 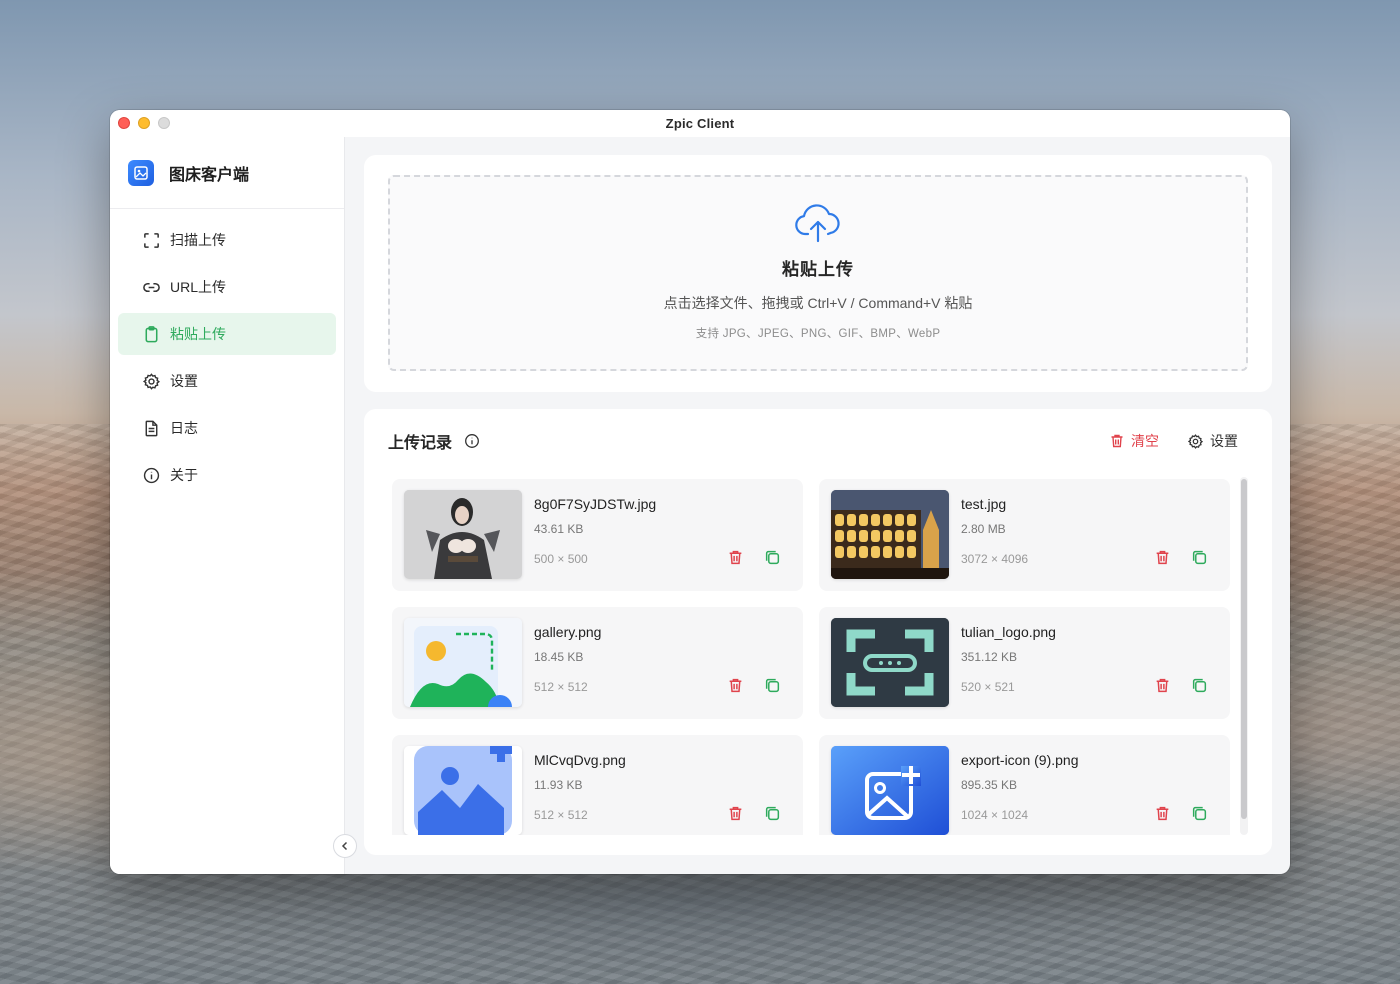 I want to click on title-bar: Zpic Client, so click(x=700, y=123).